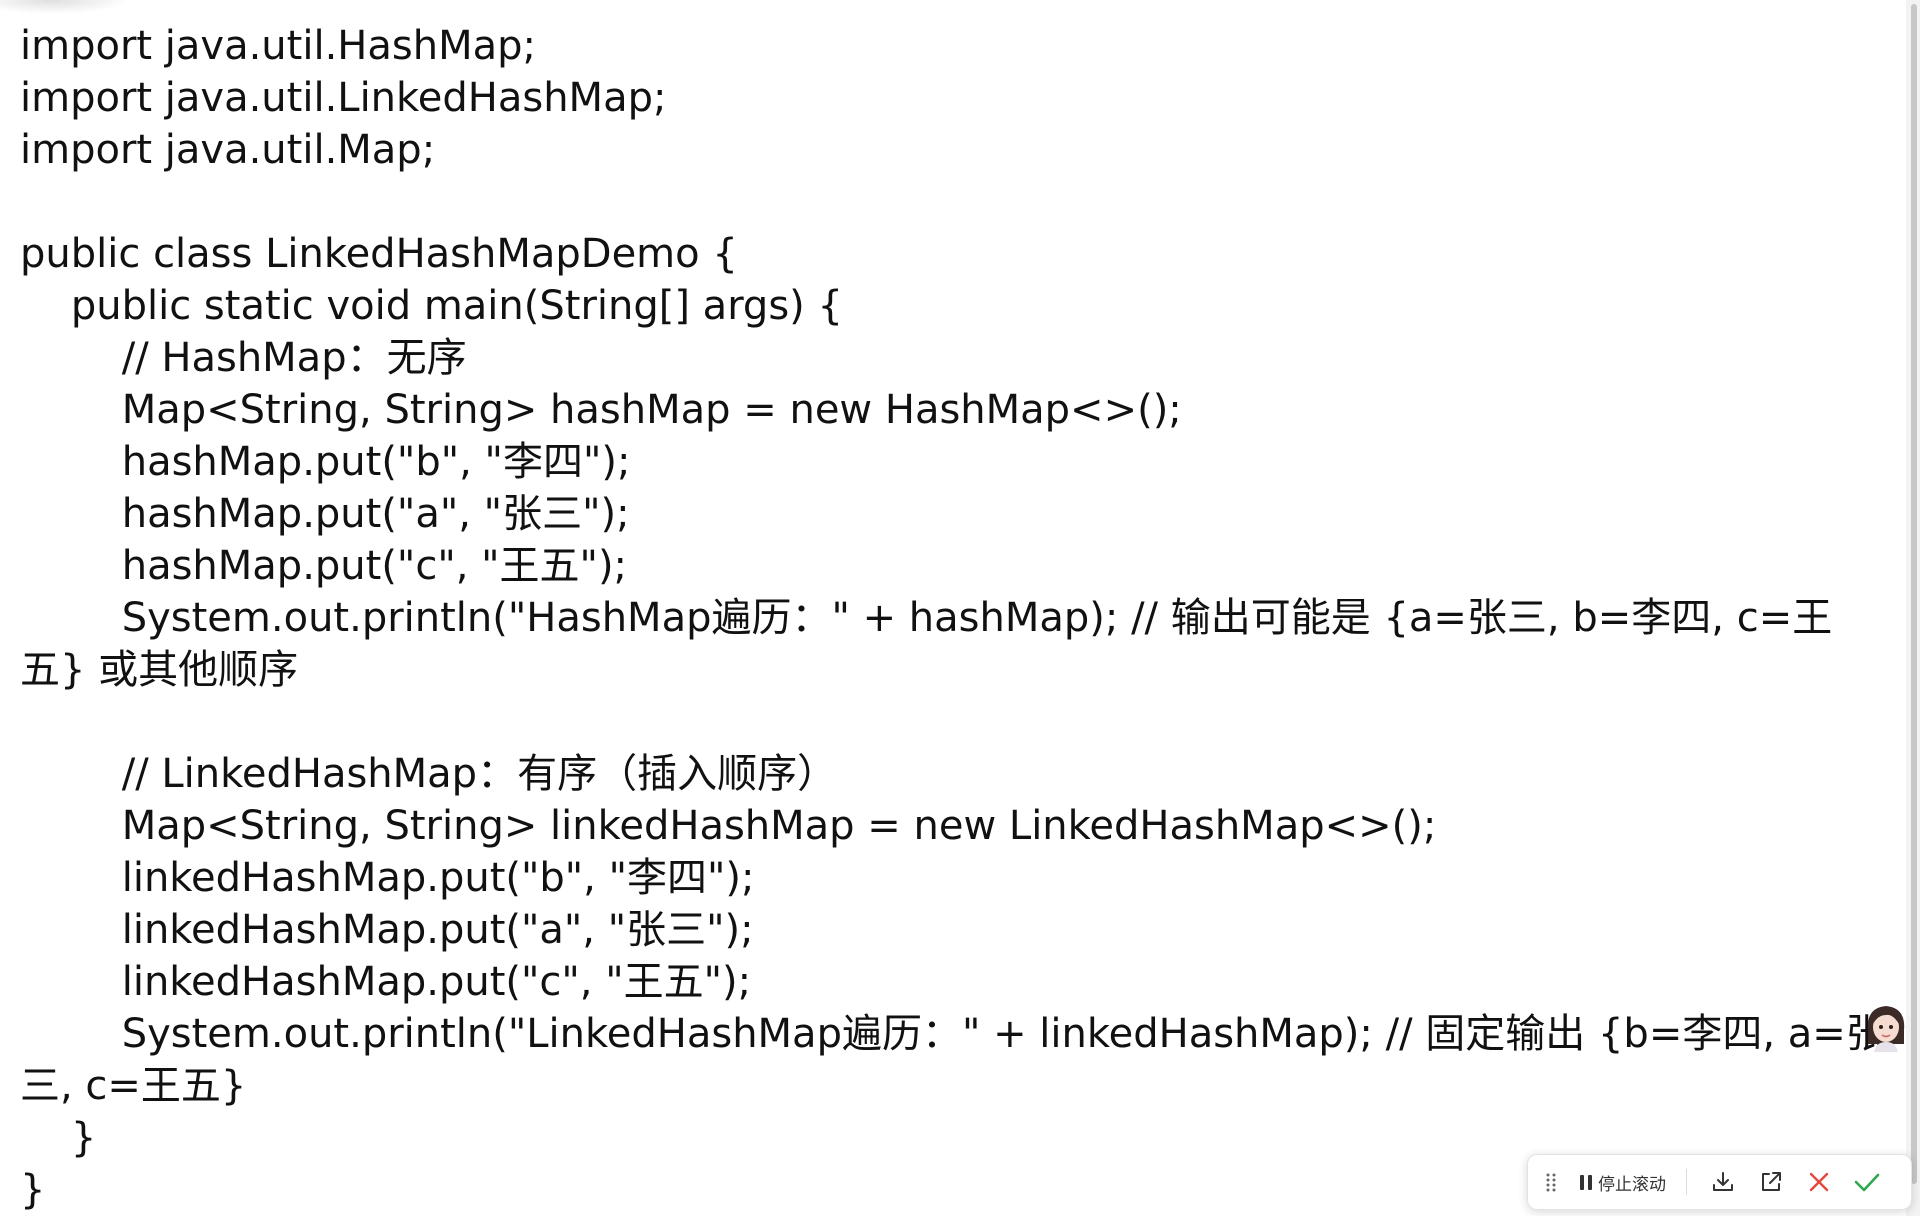  Describe the element at coordinates (324, 566) in the screenshot. I see `code-line: hashMap.put("c", "王五");` at that location.